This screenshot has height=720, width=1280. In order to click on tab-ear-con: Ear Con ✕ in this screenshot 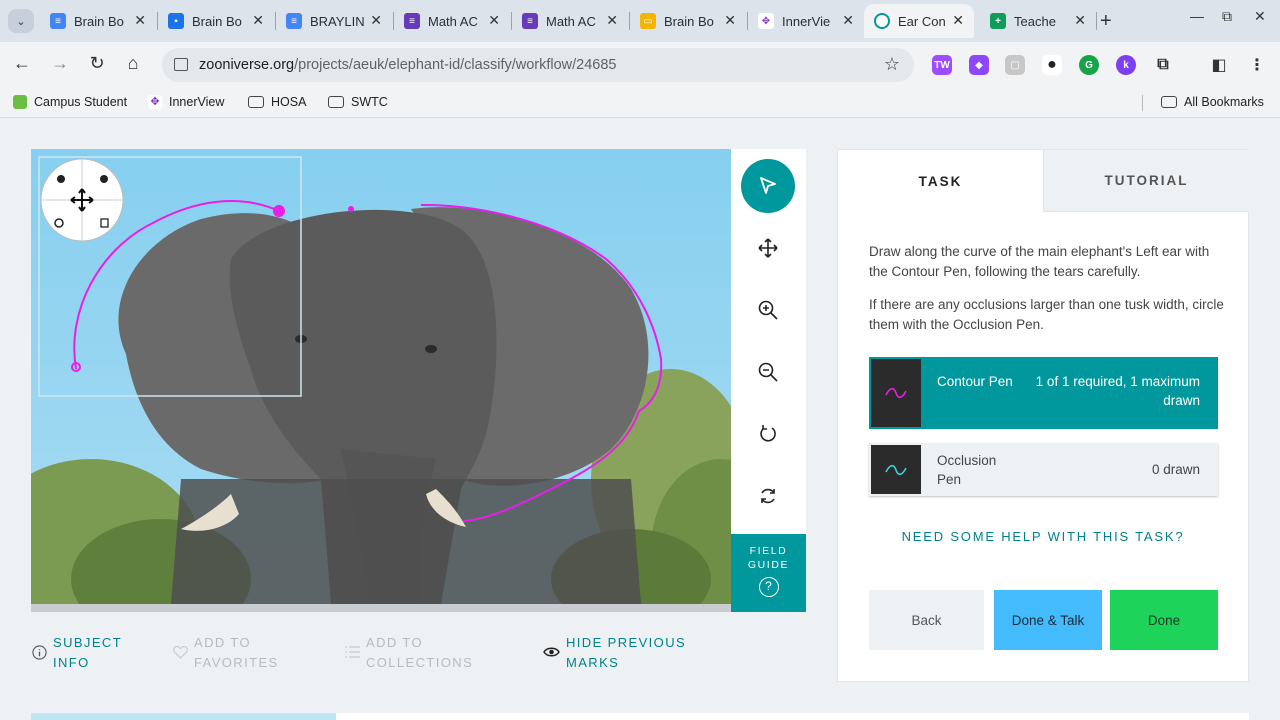, I will do `click(919, 21)`.